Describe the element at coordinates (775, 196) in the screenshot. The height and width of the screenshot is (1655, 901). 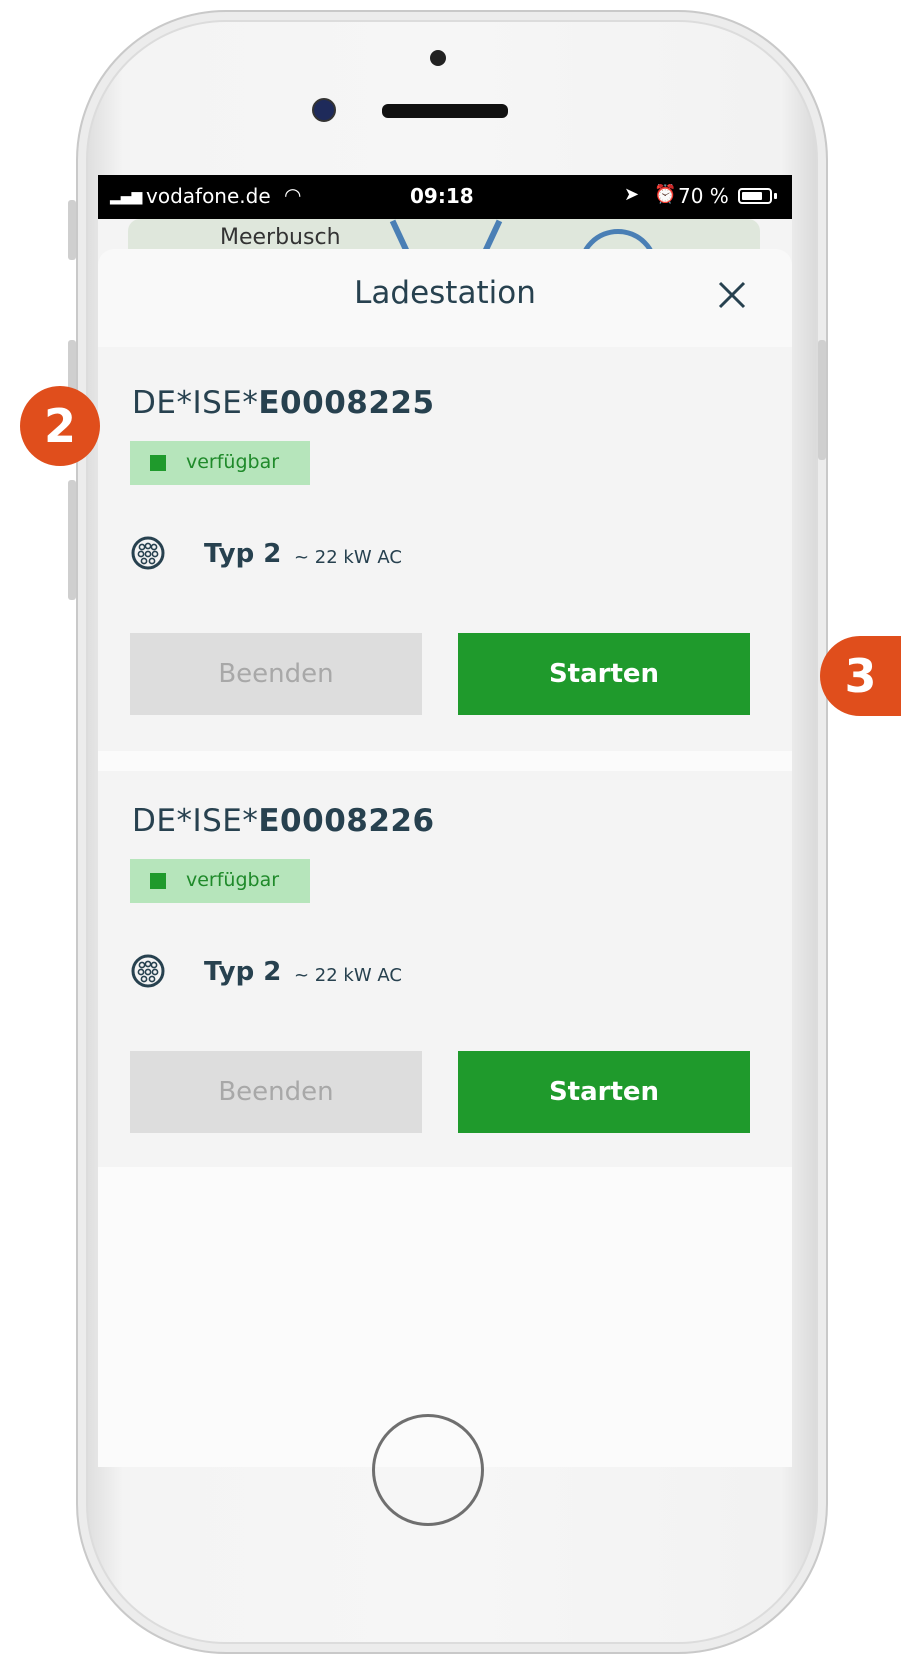
I see `battery-tip` at that location.